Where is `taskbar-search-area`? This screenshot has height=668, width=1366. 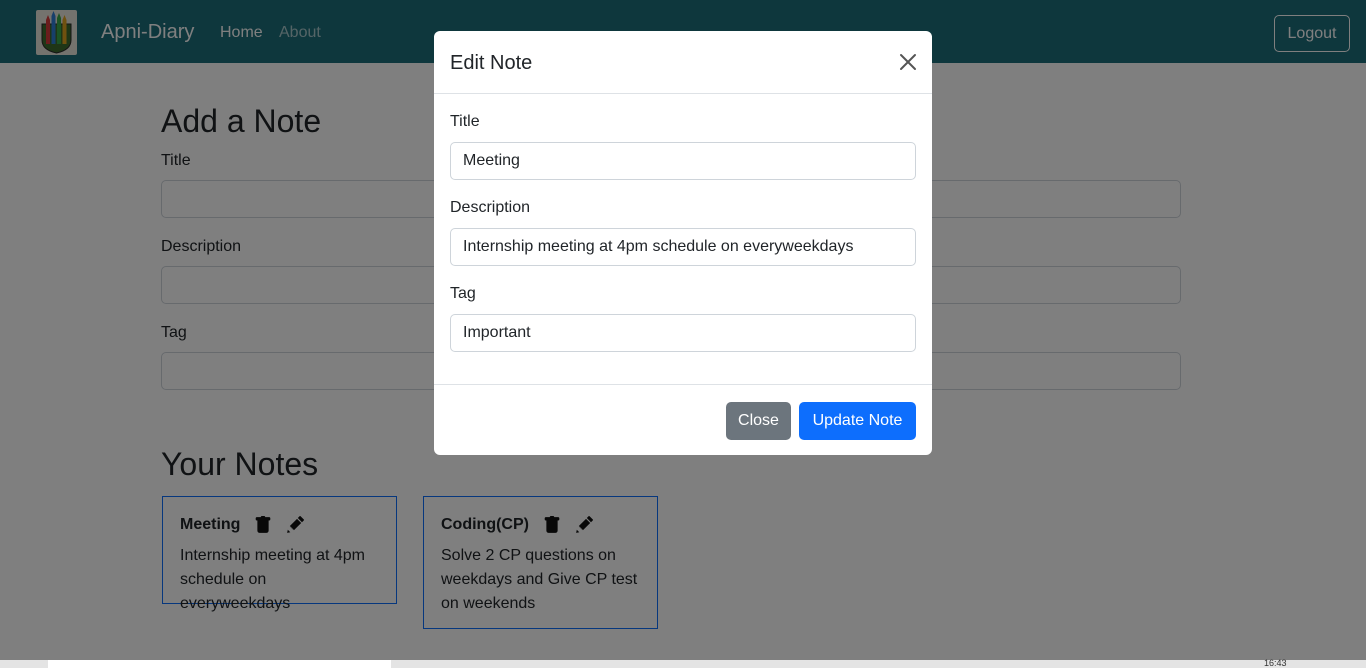 taskbar-search-area is located at coordinates (219, 664).